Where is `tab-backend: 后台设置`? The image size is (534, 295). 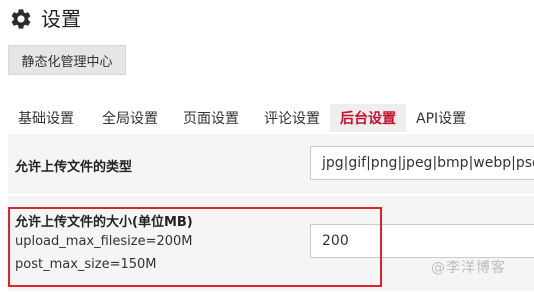
tab-backend: 后台设置 is located at coordinates (368, 118).